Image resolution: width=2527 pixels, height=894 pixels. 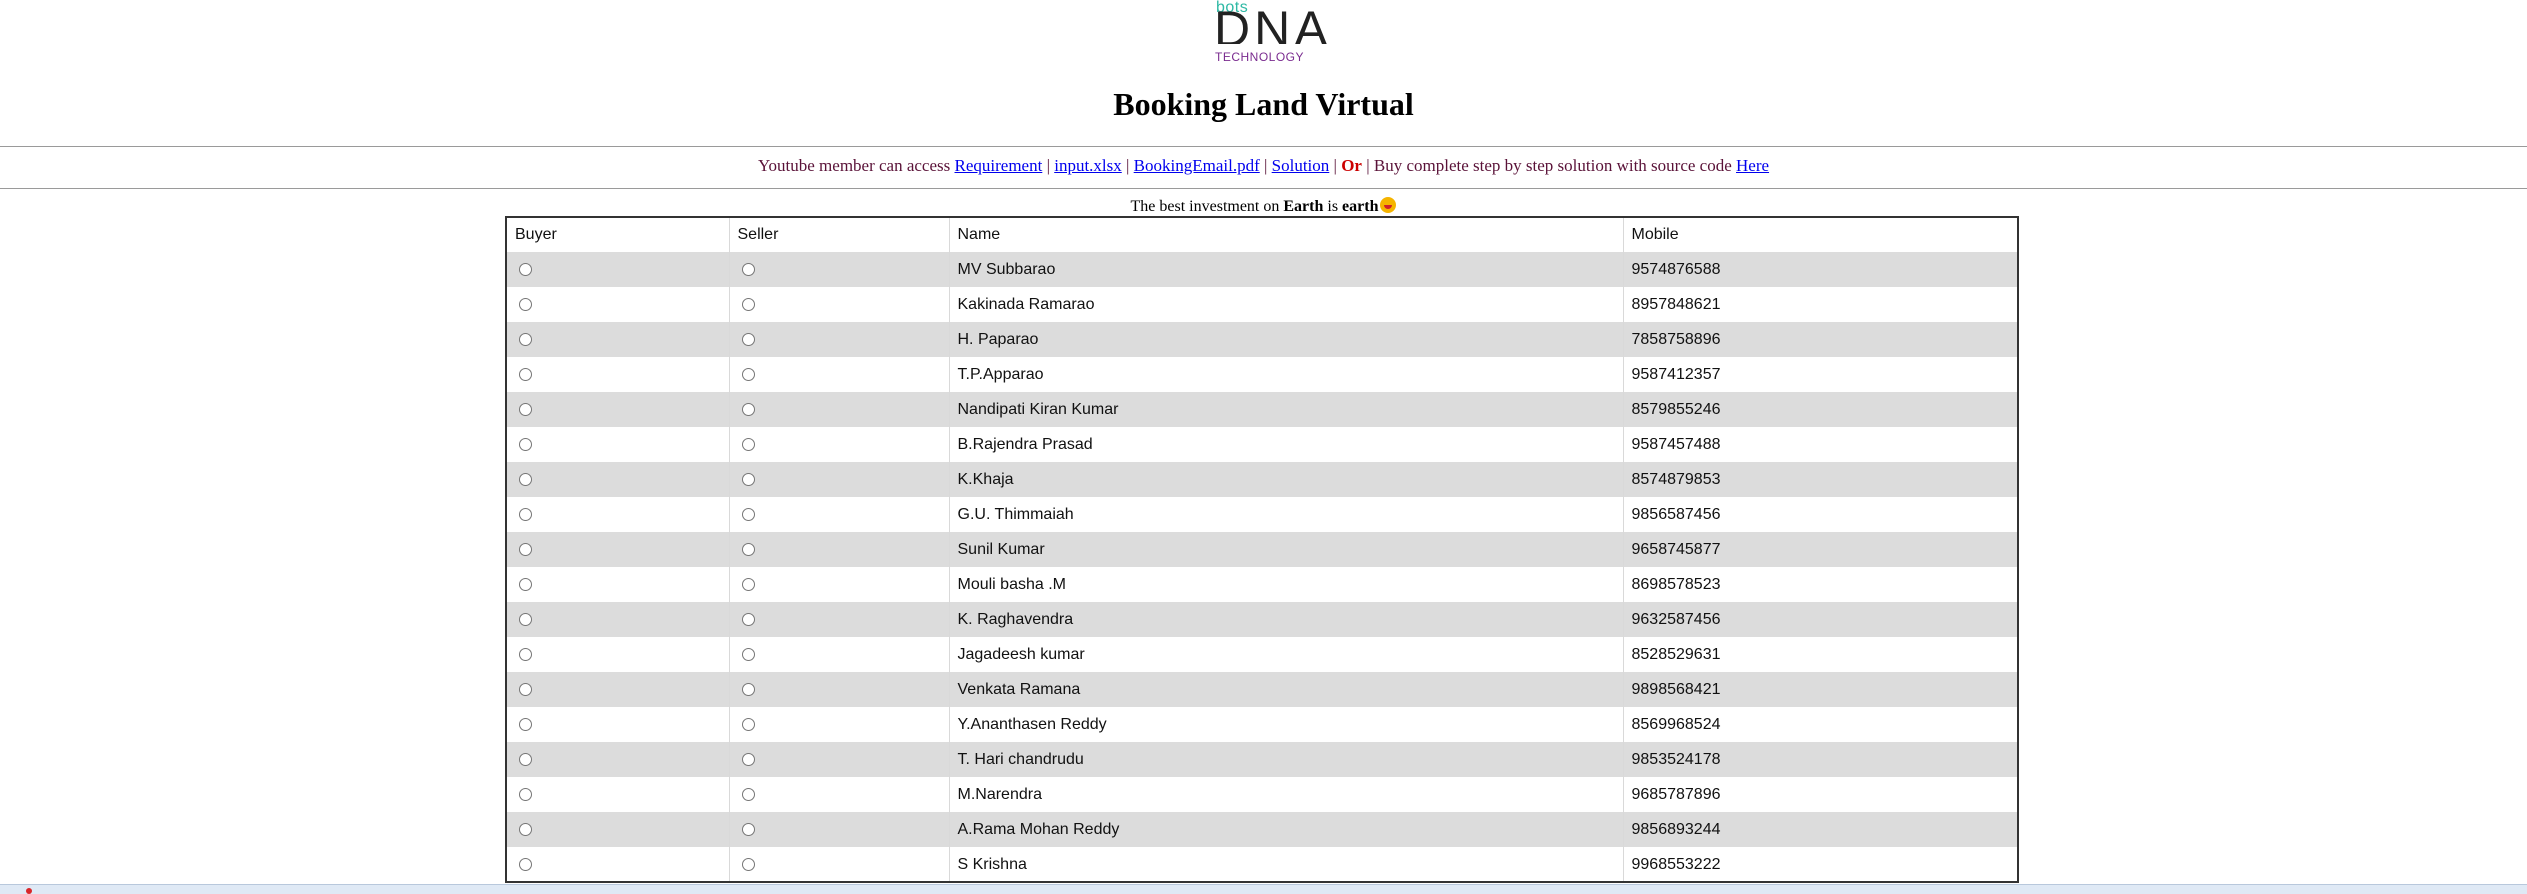 I want to click on table-row: T. Hari chandrudu 9853524178, so click(x=1262, y=759).